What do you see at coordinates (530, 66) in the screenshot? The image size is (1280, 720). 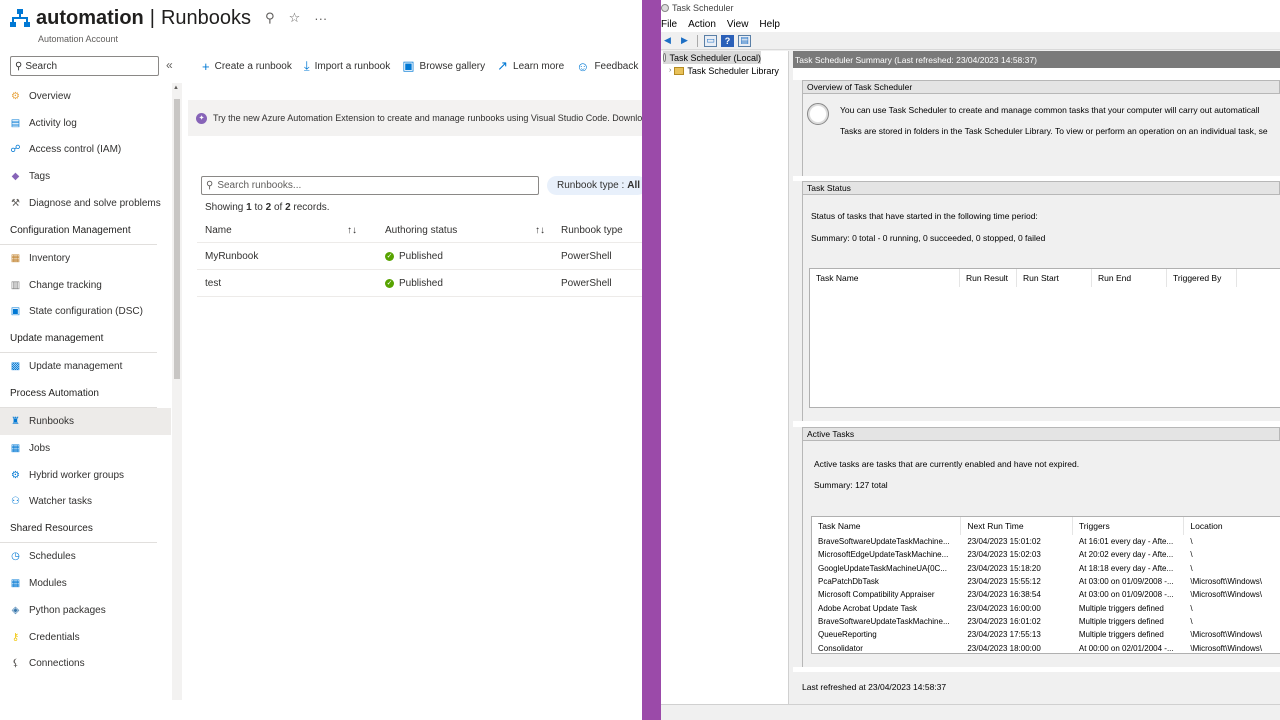 I see `learn-more-button: ↗ Learn more` at bounding box center [530, 66].